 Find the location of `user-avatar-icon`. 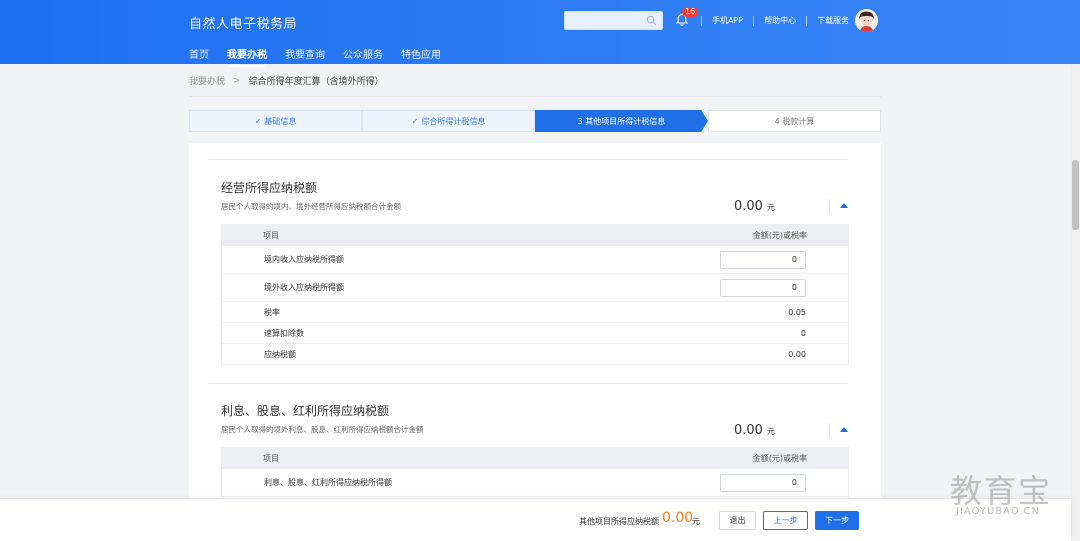

user-avatar-icon is located at coordinates (866, 20).